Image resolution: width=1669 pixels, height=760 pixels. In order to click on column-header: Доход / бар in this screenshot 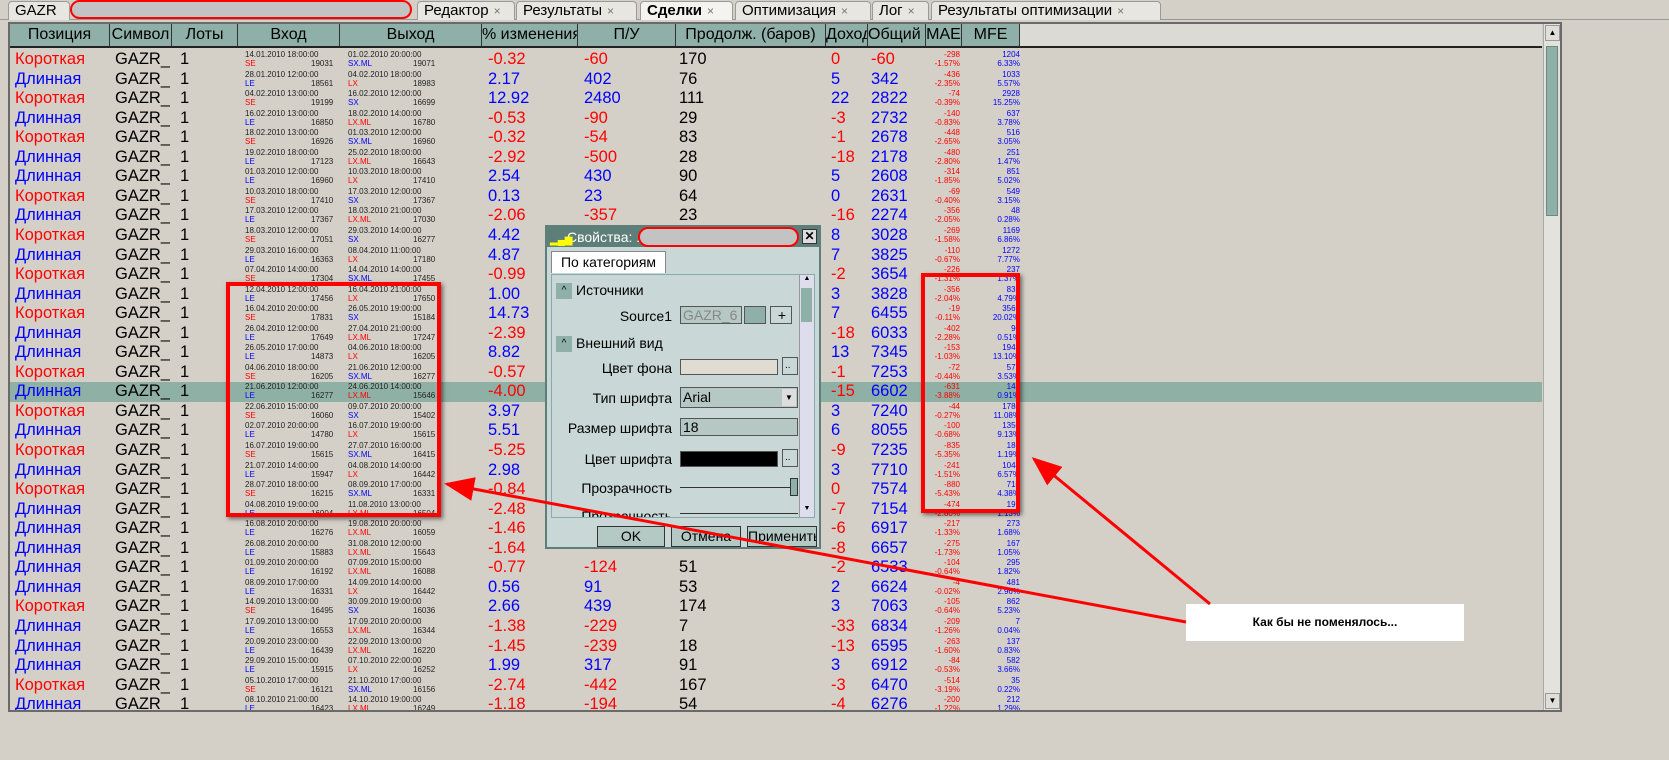, I will do `click(847, 35)`.